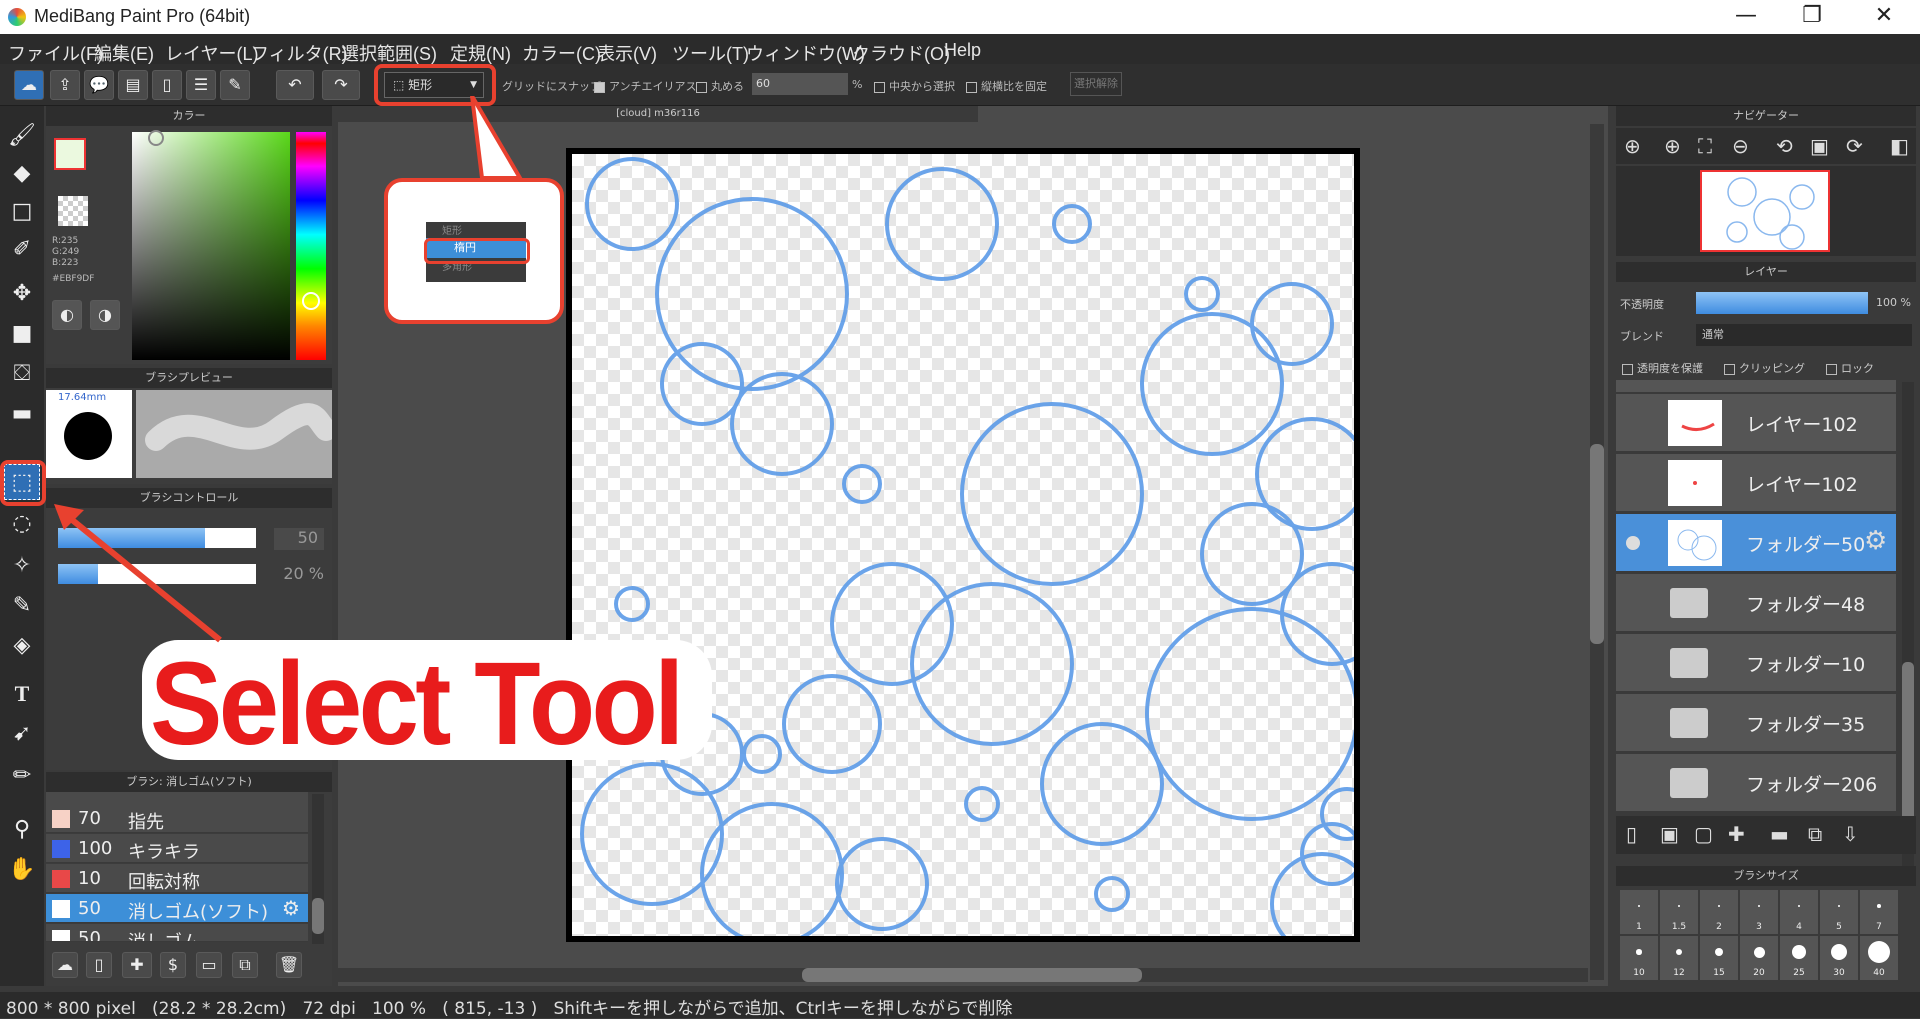  What do you see at coordinates (341, 85) in the screenshot?
I see `redo-icon: ↷` at bounding box center [341, 85].